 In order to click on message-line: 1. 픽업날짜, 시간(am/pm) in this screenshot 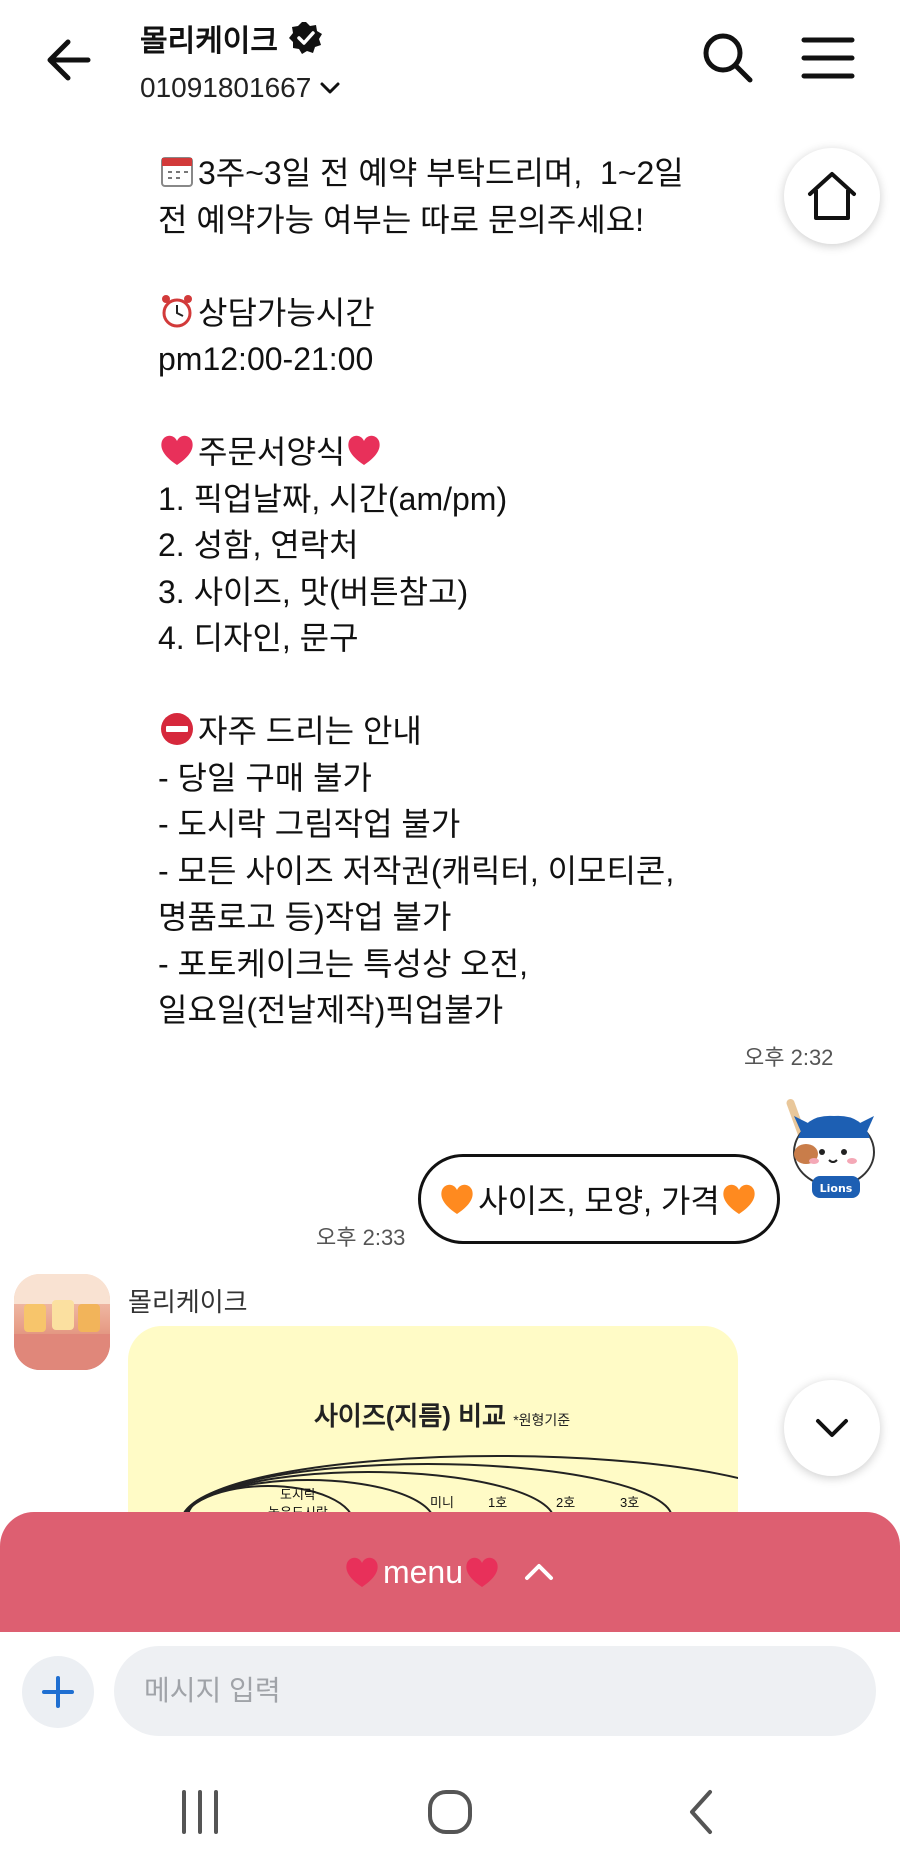, I will do `click(438, 499)`.